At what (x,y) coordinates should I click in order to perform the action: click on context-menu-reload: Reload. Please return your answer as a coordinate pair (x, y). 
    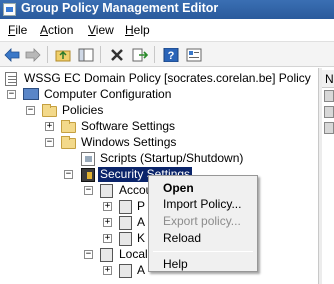
    Looking at the image, I should click on (182, 238).